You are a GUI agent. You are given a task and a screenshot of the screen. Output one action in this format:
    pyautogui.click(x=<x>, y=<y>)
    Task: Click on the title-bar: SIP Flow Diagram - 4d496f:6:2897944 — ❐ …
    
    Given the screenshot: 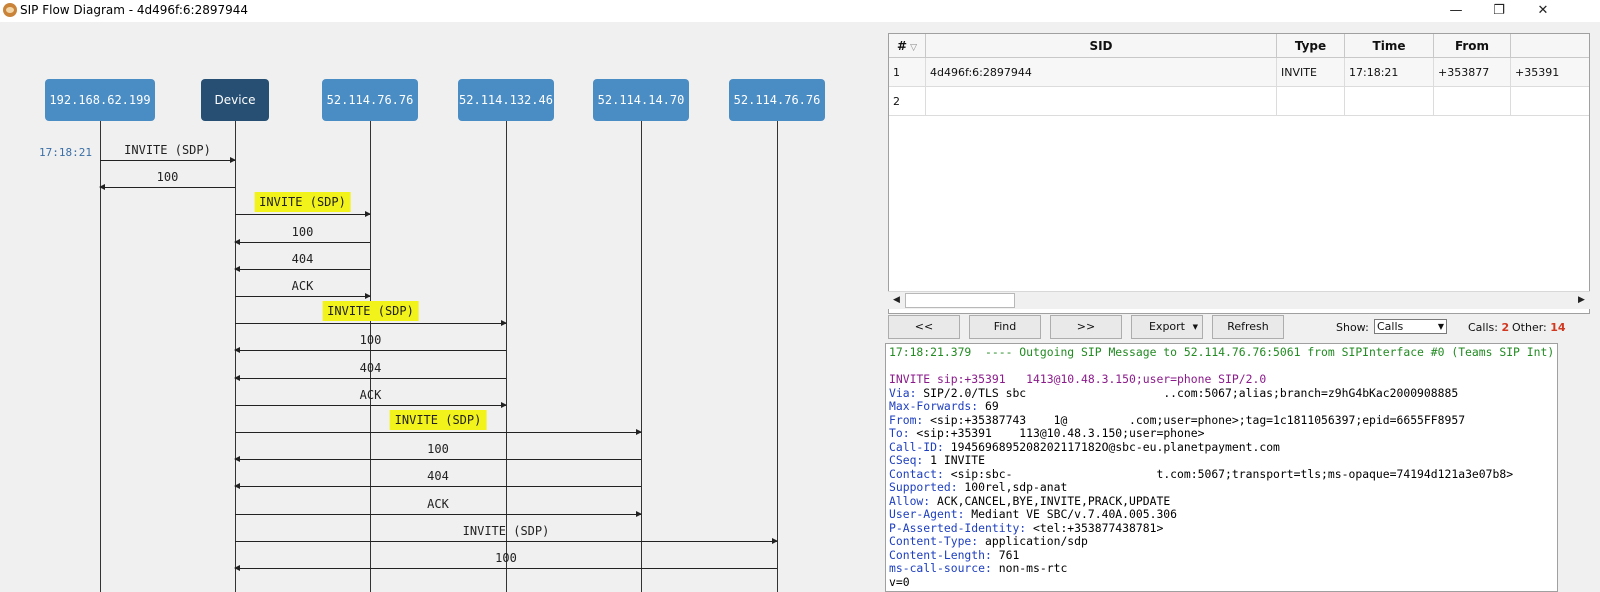 What is the action you would take?
    pyautogui.click(x=800, y=11)
    